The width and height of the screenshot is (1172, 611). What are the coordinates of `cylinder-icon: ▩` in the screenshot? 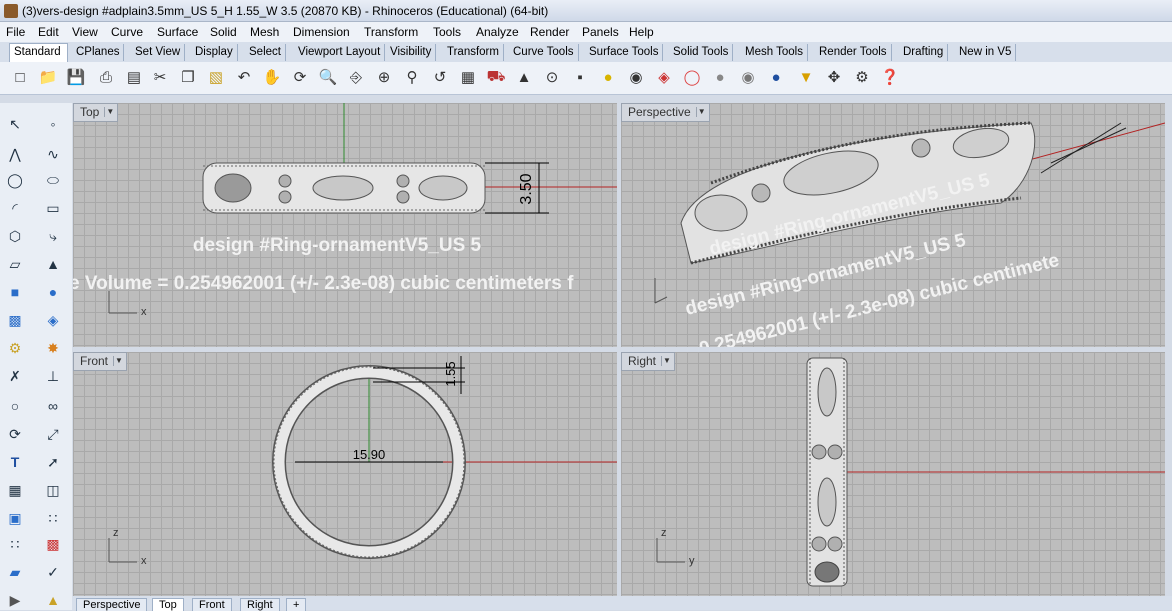 It's located at (15, 320).